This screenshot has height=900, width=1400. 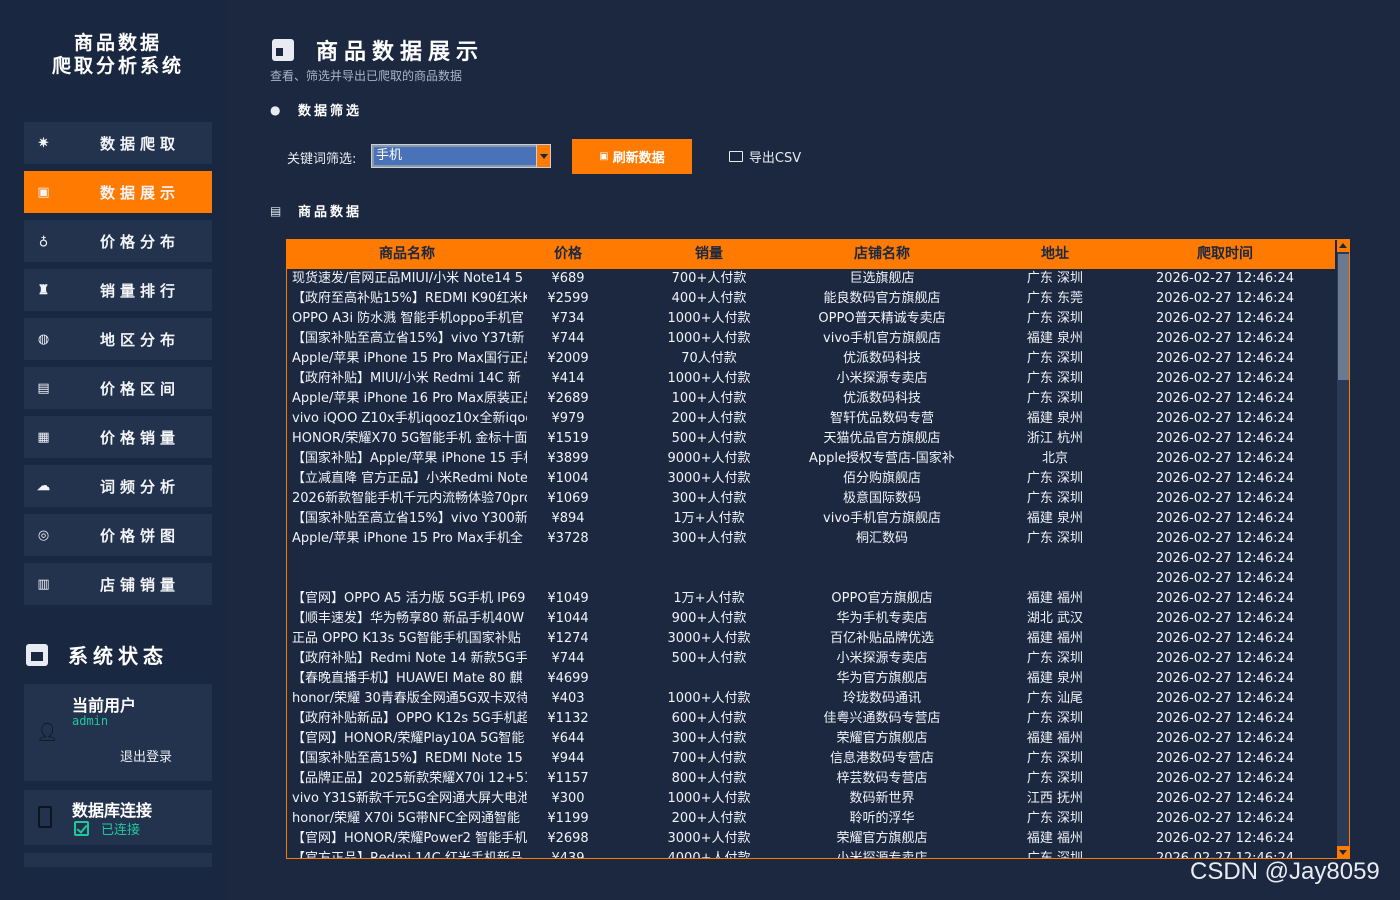 What do you see at coordinates (140, 437) in the screenshot?
I see `nav-item-label: 价格销量` at bounding box center [140, 437].